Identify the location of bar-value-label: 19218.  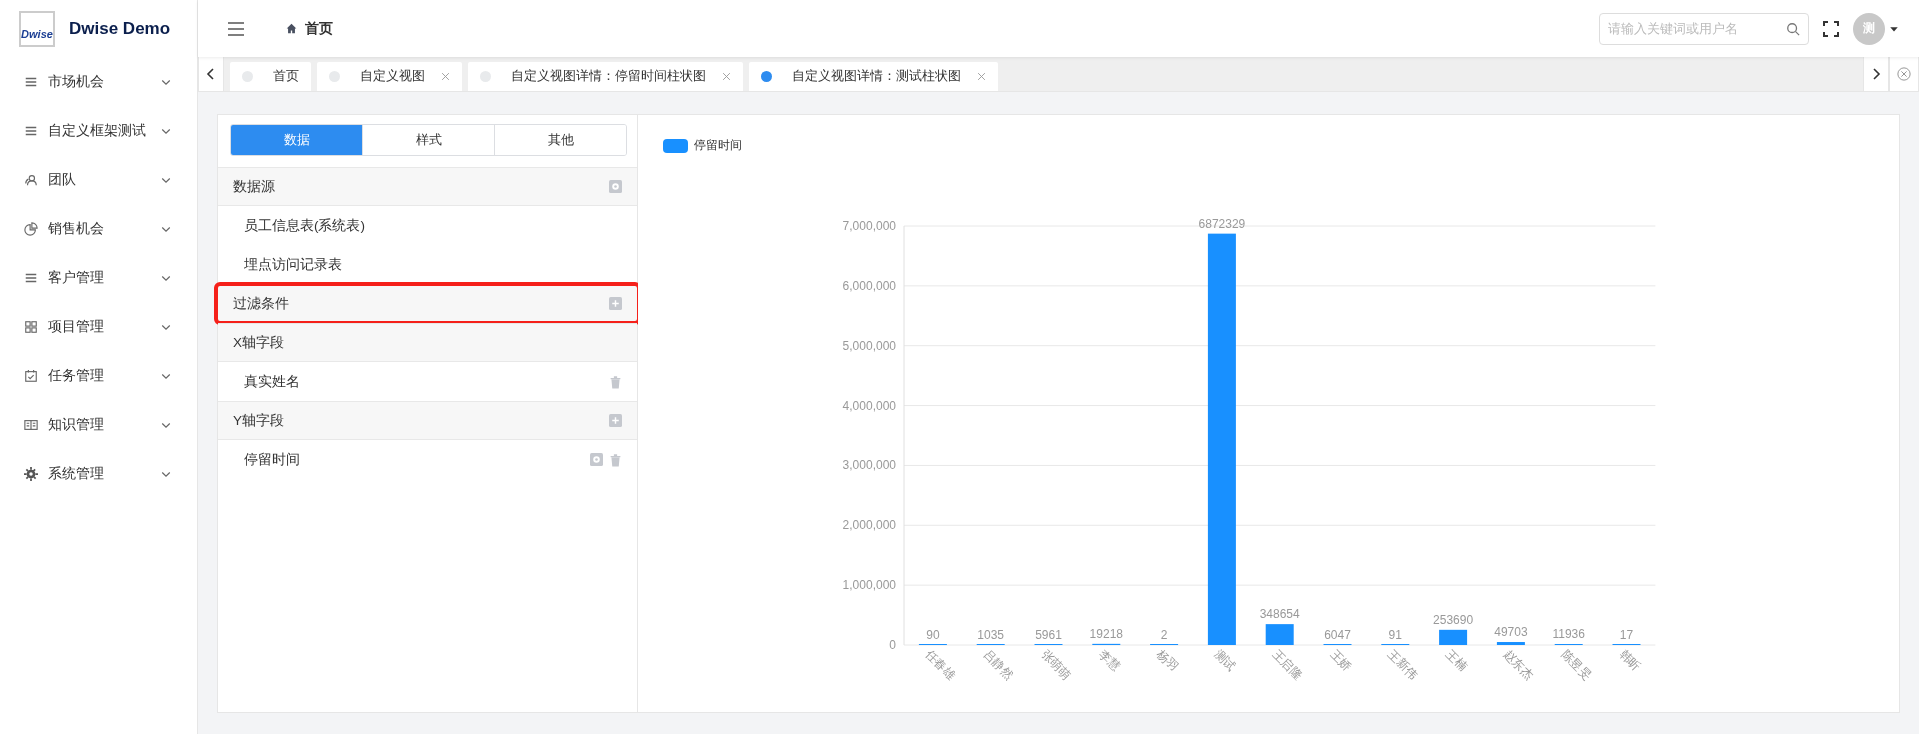
(1106, 633).